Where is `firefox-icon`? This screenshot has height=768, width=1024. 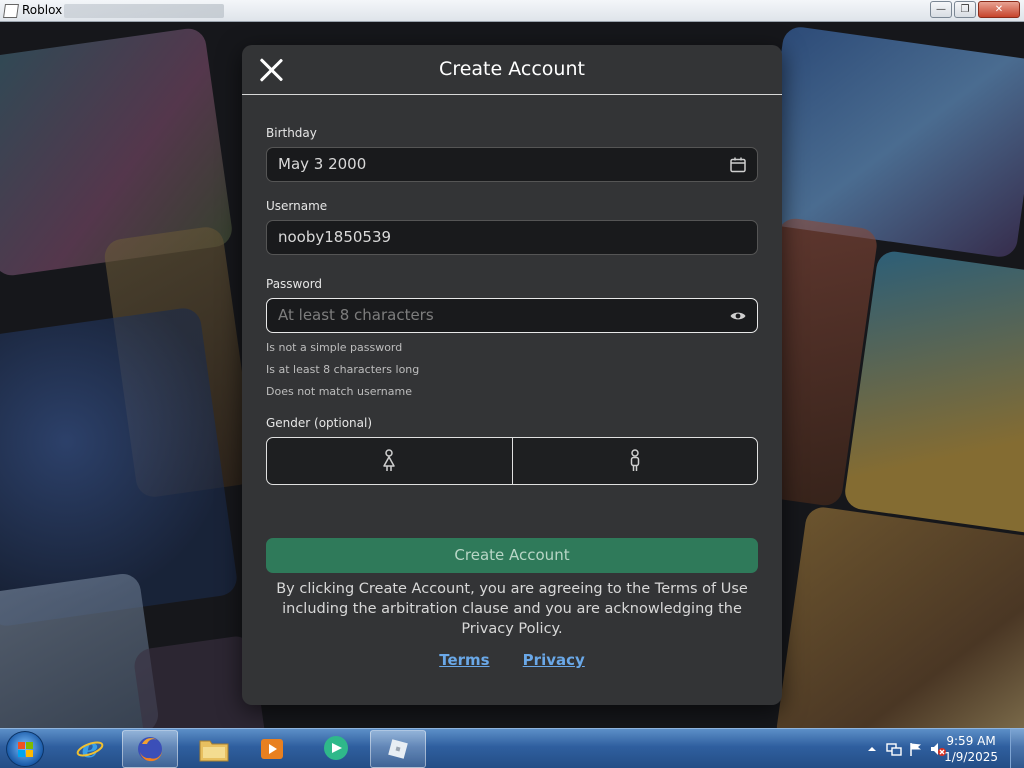 firefox-icon is located at coordinates (150, 749).